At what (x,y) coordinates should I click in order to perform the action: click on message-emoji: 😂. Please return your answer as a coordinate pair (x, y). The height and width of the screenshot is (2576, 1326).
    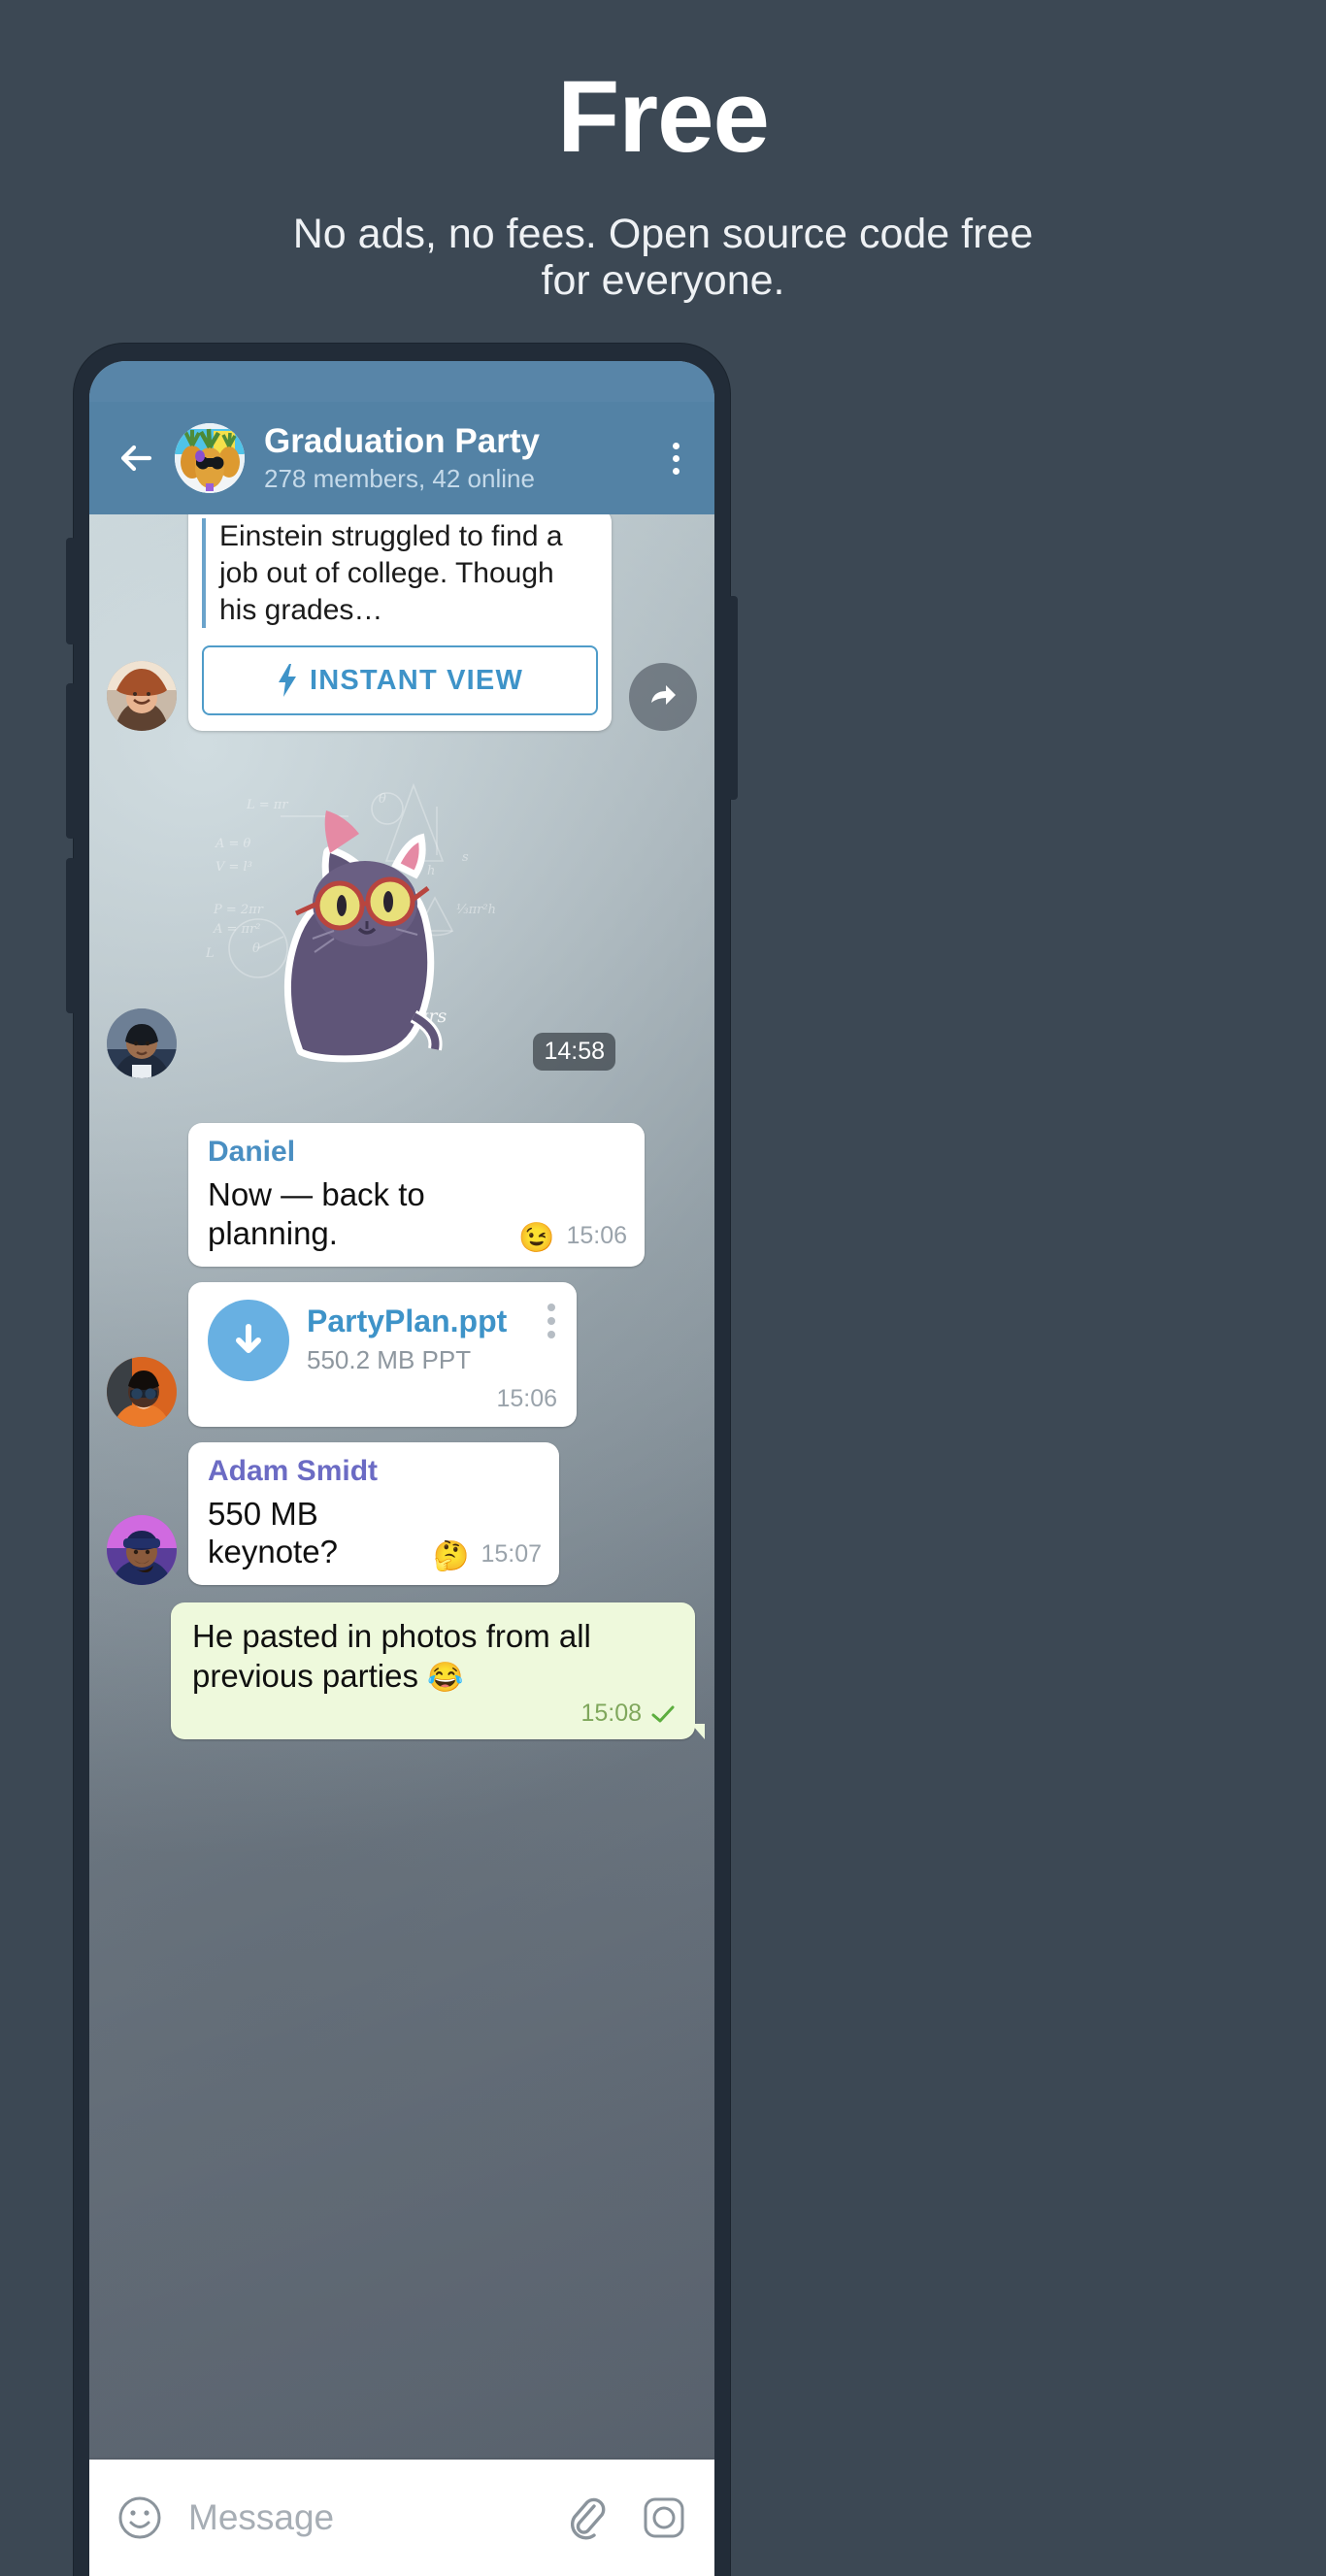
    Looking at the image, I should click on (445, 1678).